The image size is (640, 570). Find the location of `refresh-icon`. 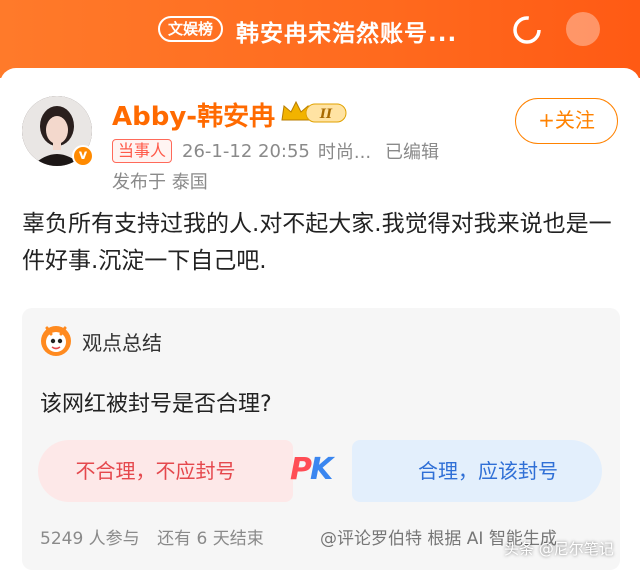

refresh-icon is located at coordinates (527, 30).